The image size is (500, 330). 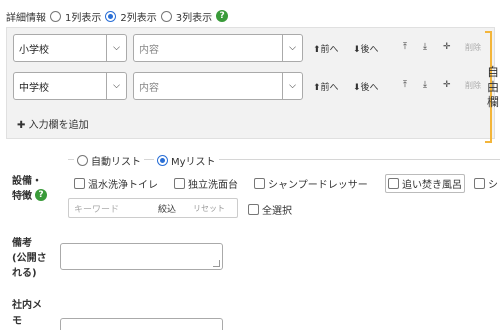 What do you see at coordinates (96, 208) in the screenshot?
I see `keyword-input: キーワード` at bounding box center [96, 208].